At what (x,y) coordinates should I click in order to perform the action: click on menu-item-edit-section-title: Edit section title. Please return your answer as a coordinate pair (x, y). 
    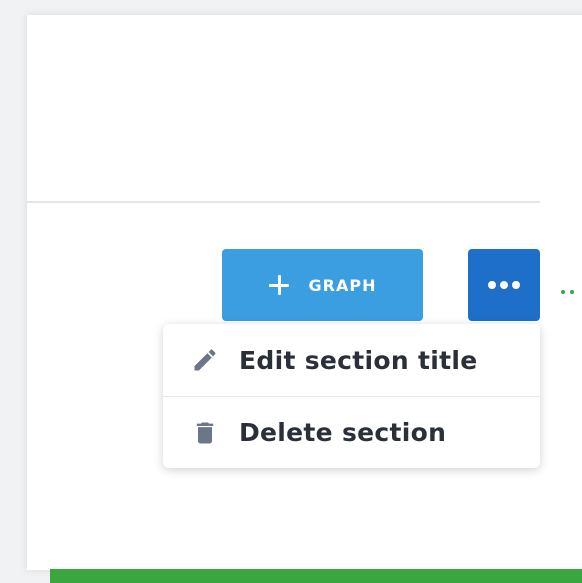
    Looking at the image, I should click on (351, 360).